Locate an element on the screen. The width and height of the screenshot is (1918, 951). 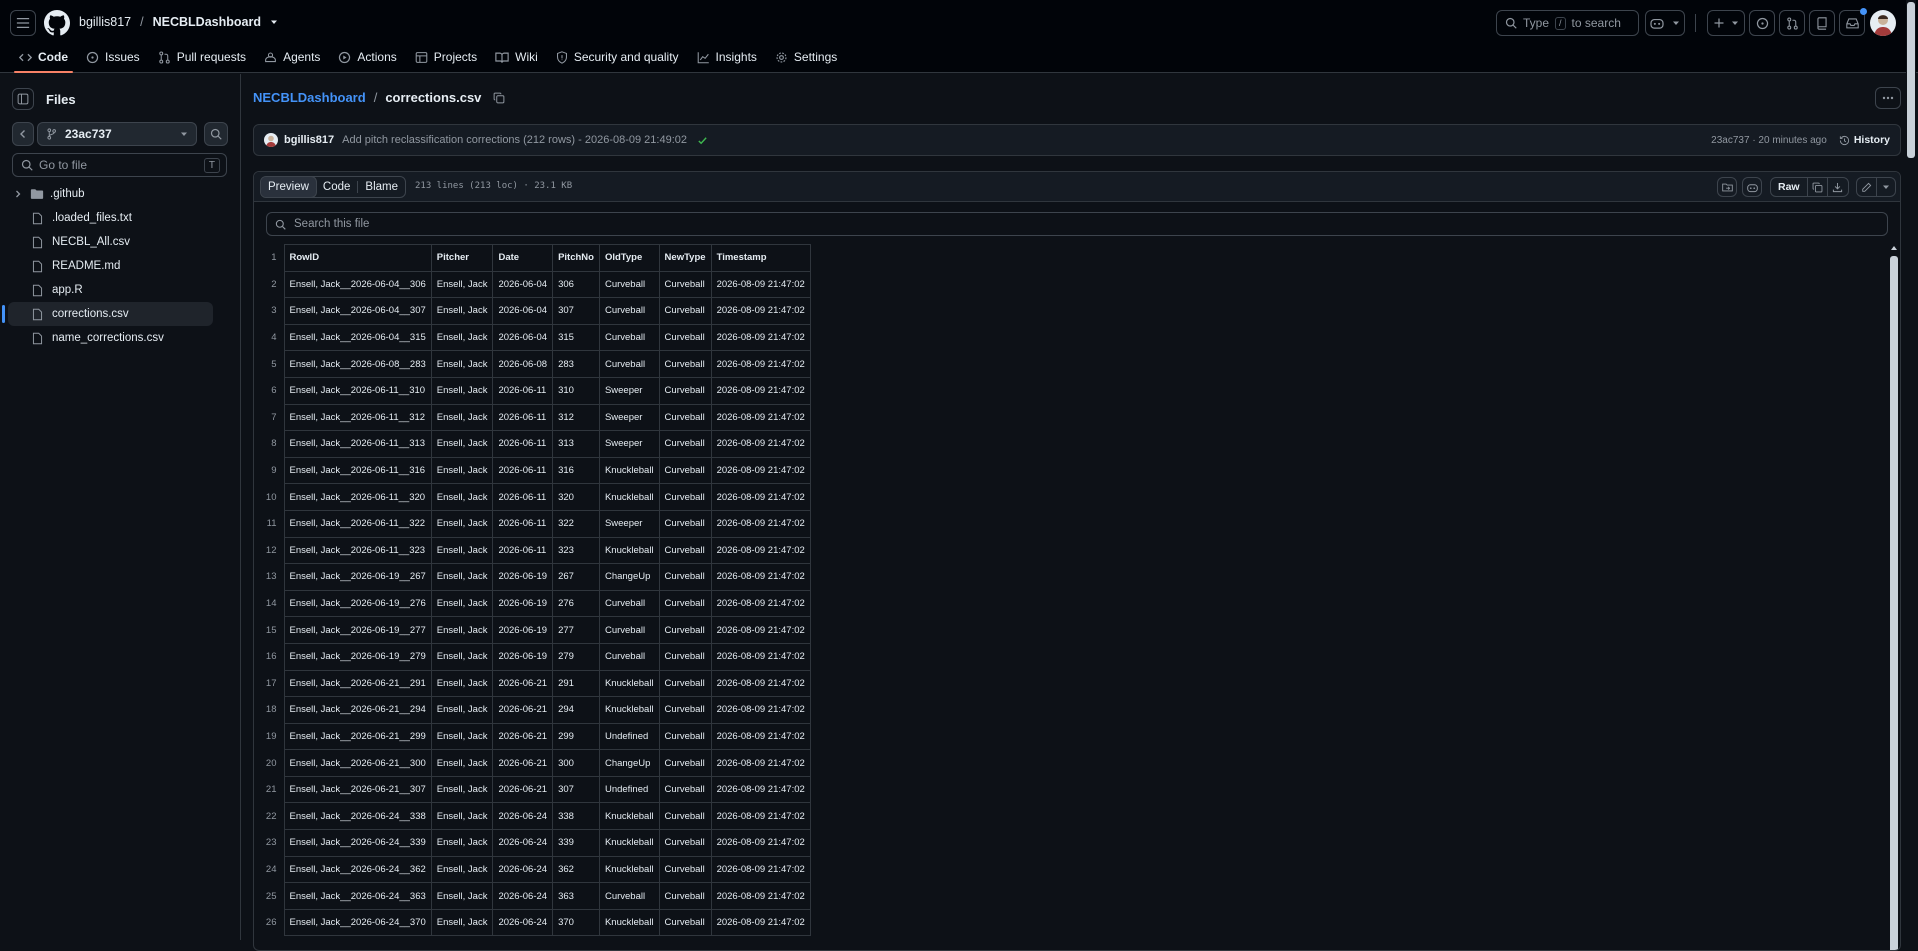
table-cell: 2026-06-11 is located at coordinates (523, 444).